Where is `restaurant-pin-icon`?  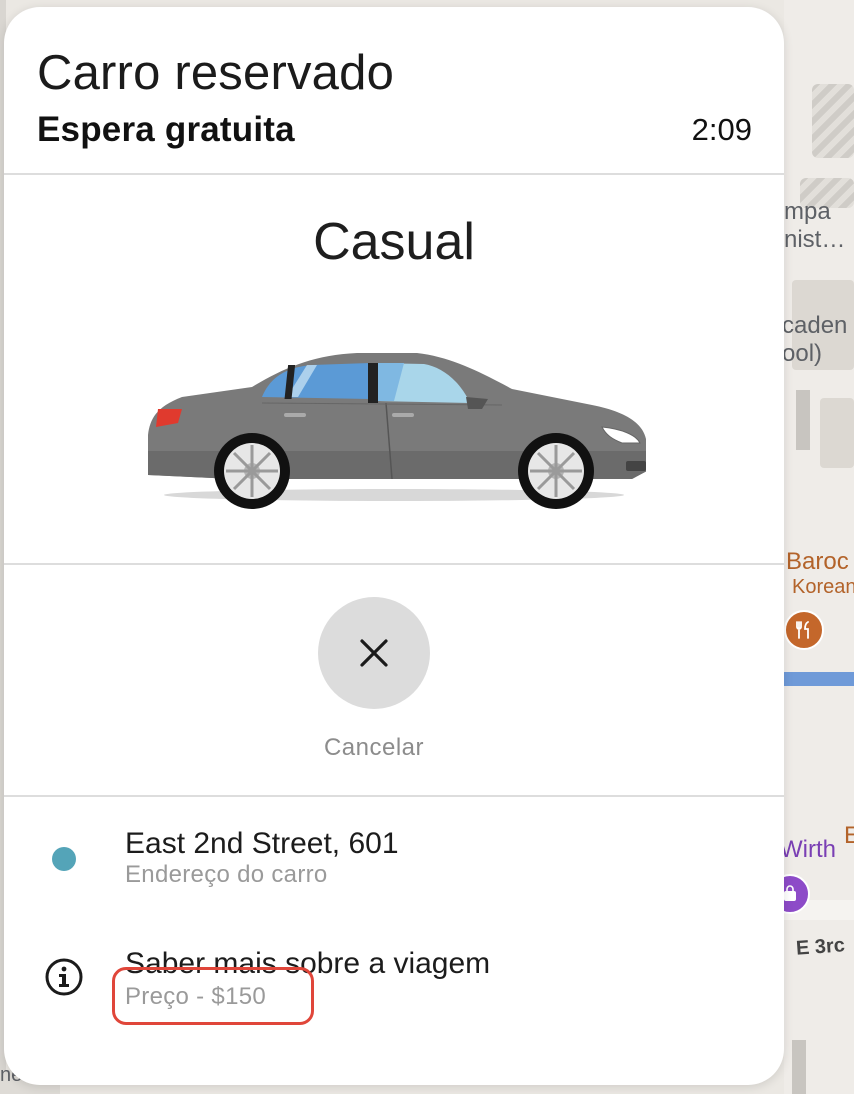
restaurant-pin-icon is located at coordinates (804, 630).